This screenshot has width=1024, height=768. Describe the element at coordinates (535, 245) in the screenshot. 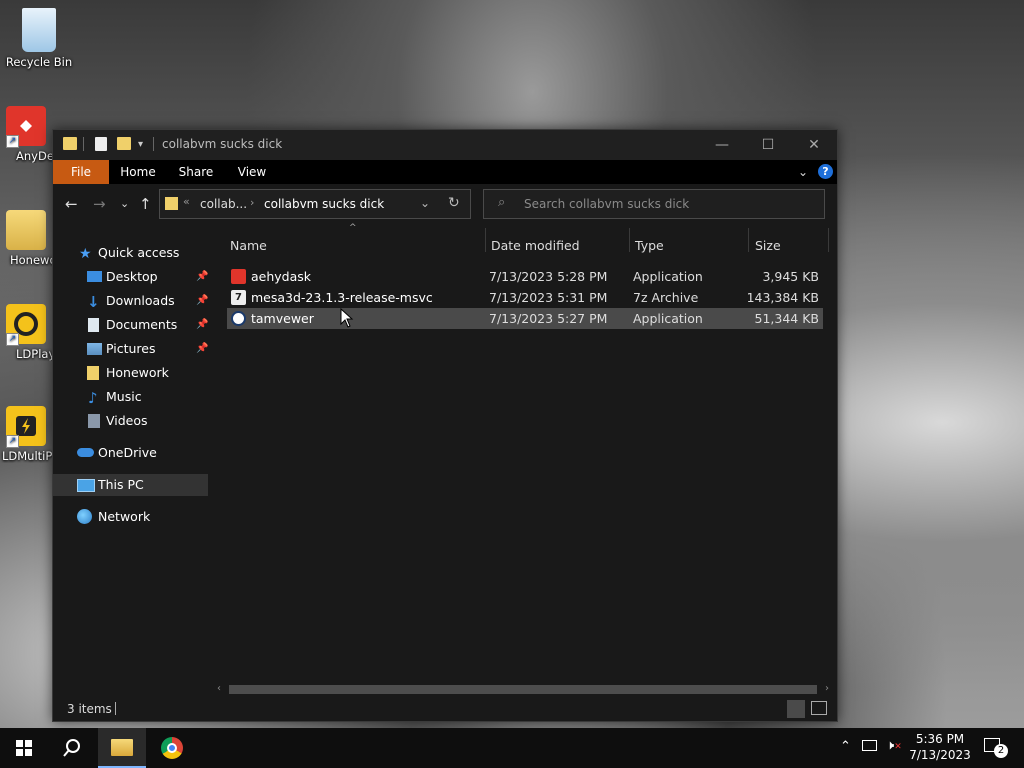

I see `column-header-date-modified: Date modified` at that location.